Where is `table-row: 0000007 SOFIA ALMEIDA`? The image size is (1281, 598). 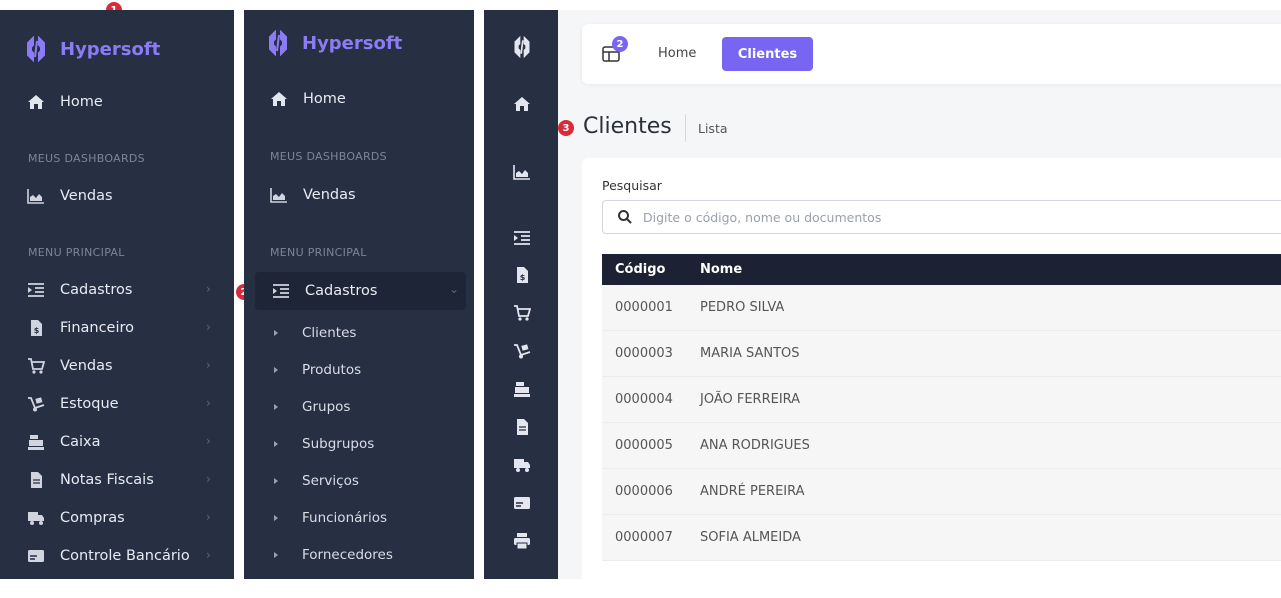 table-row: 0000007 SOFIA ALMEIDA is located at coordinates (941, 538).